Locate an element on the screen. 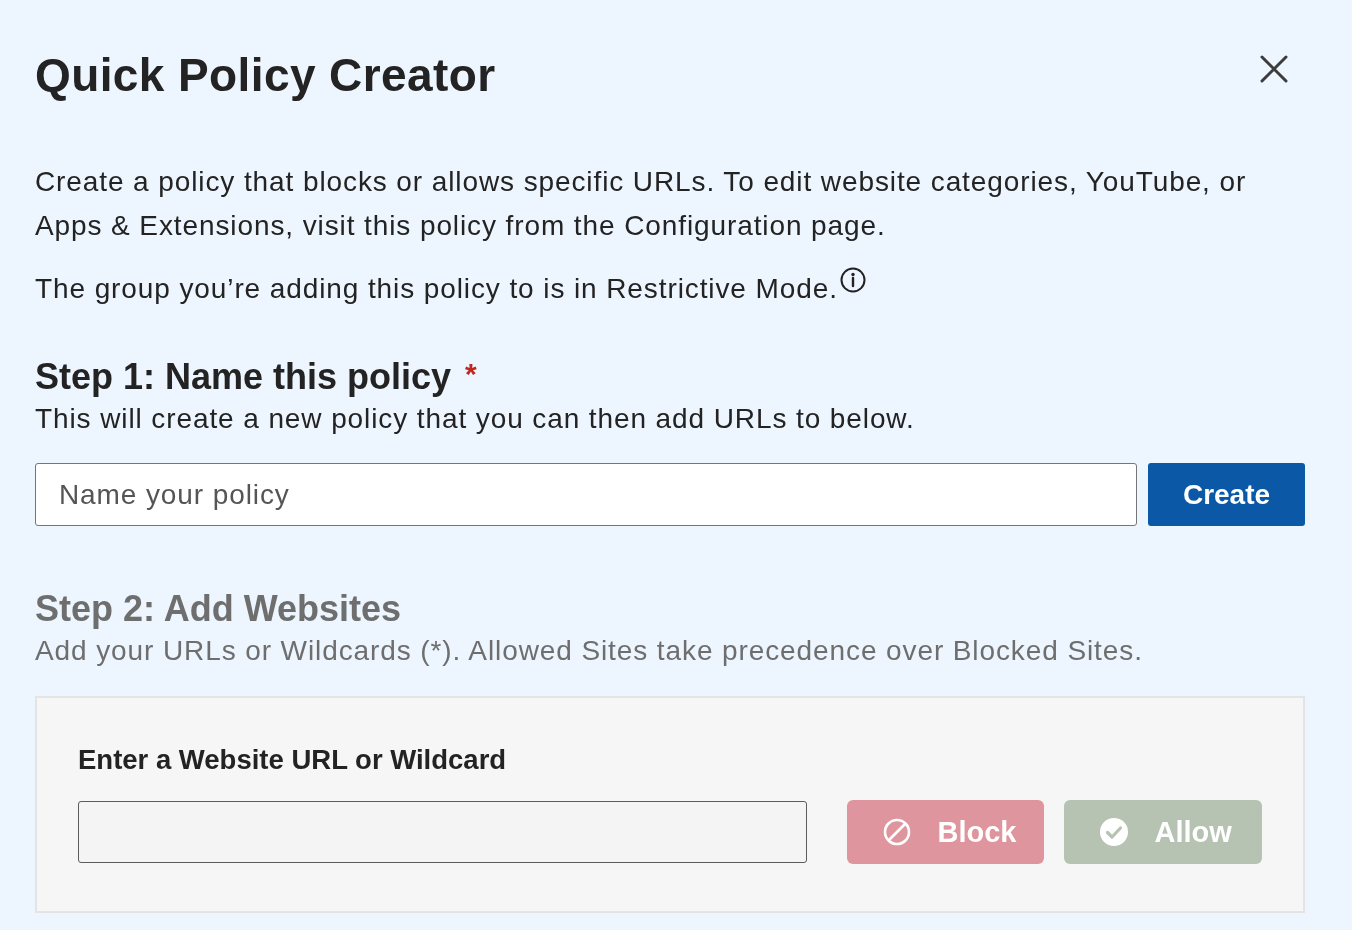  close-icon is located at coordinates (1274, 69).